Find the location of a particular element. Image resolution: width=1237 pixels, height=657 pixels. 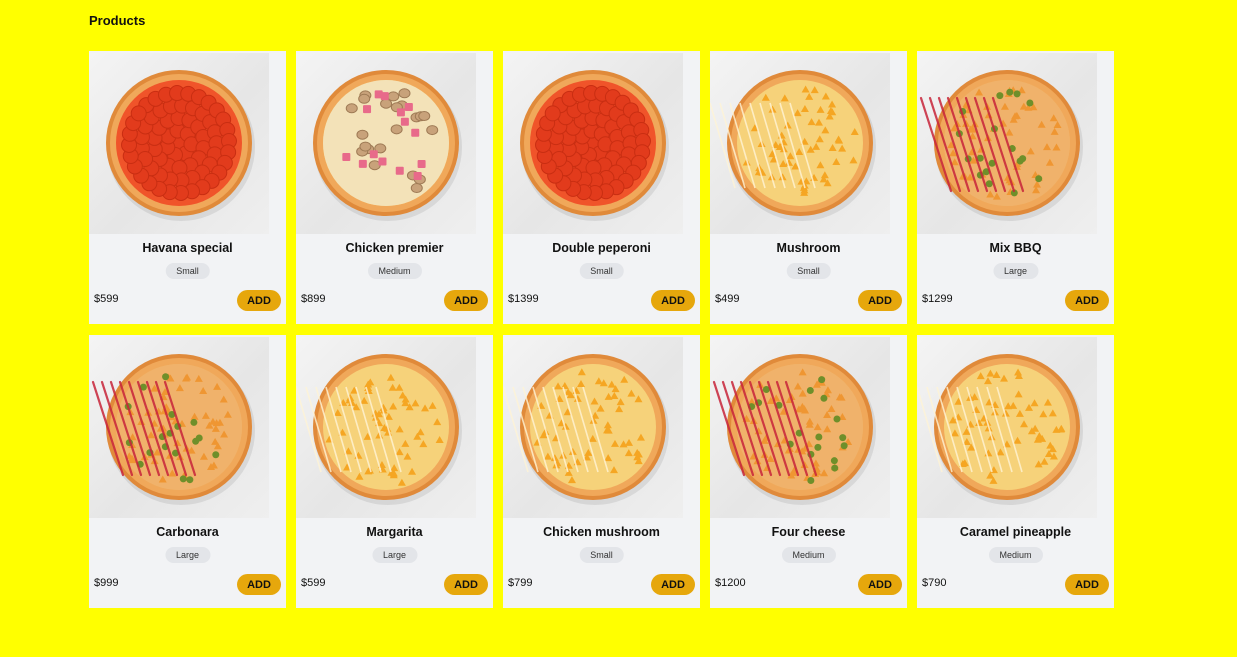

product-name: Caramel pineapple is located at coordinates (1015, 532).